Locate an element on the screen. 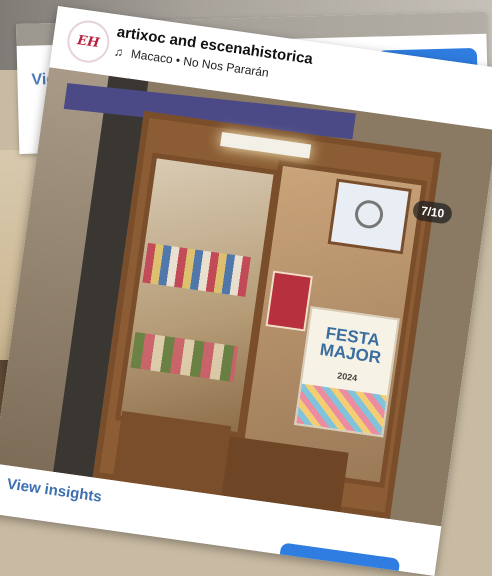 This screenshot has width=492, height=576. view-insights-link: View insights is located at coordinates (54, 491).